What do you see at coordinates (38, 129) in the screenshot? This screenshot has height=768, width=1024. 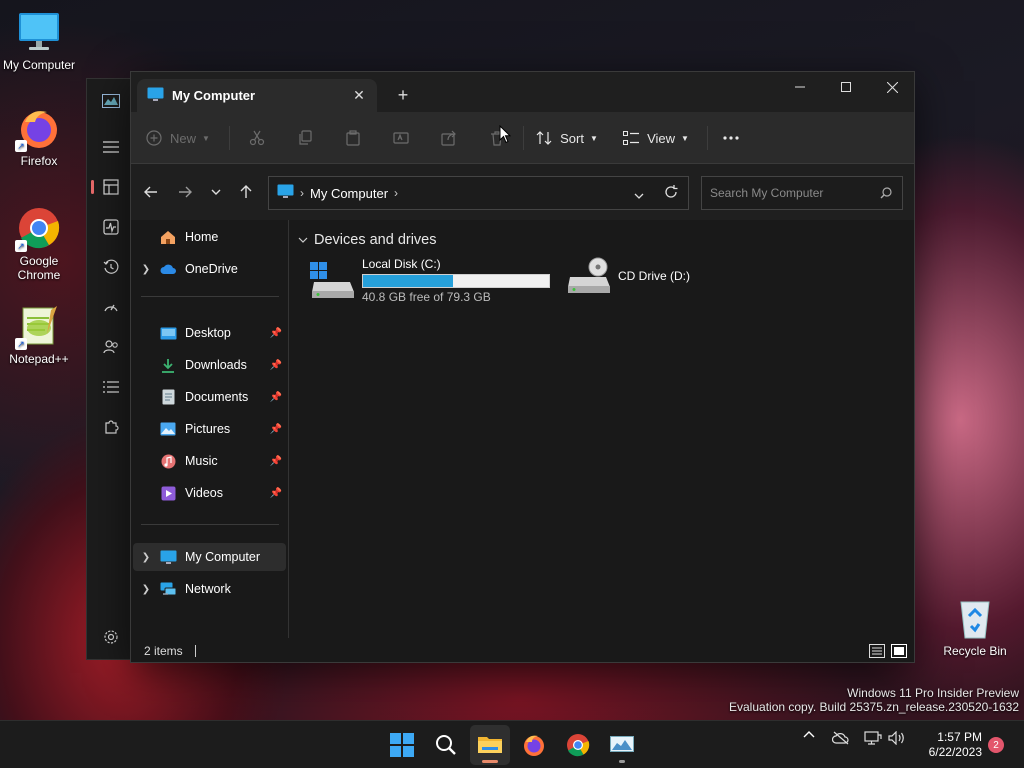 I see `firefox-icon: ↗` at bounding box center [38, 129].